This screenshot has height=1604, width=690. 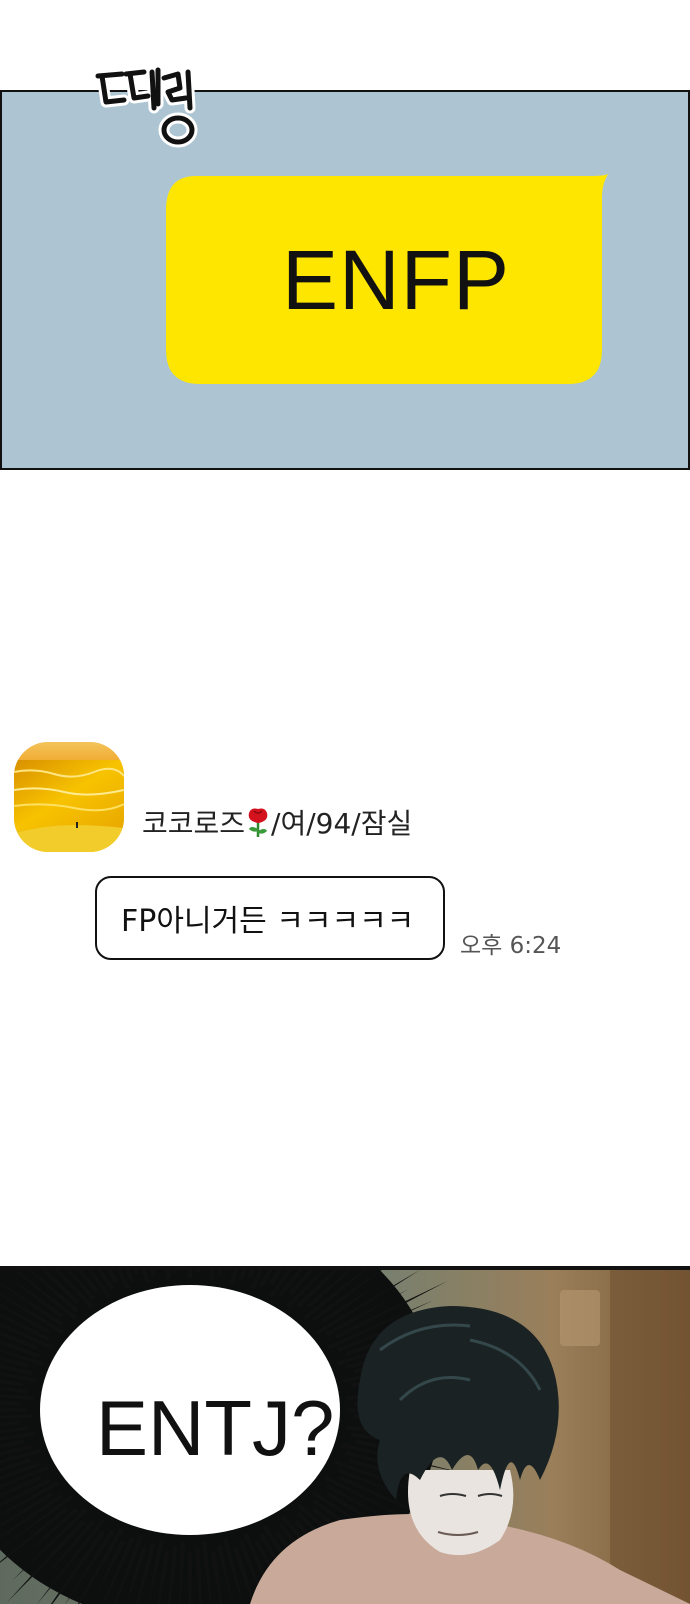 What do you see at coordinates (341, 823) in the screenshot?
I see `sender-suffix: /여/94/잠실` at bounding box center [341, 823].